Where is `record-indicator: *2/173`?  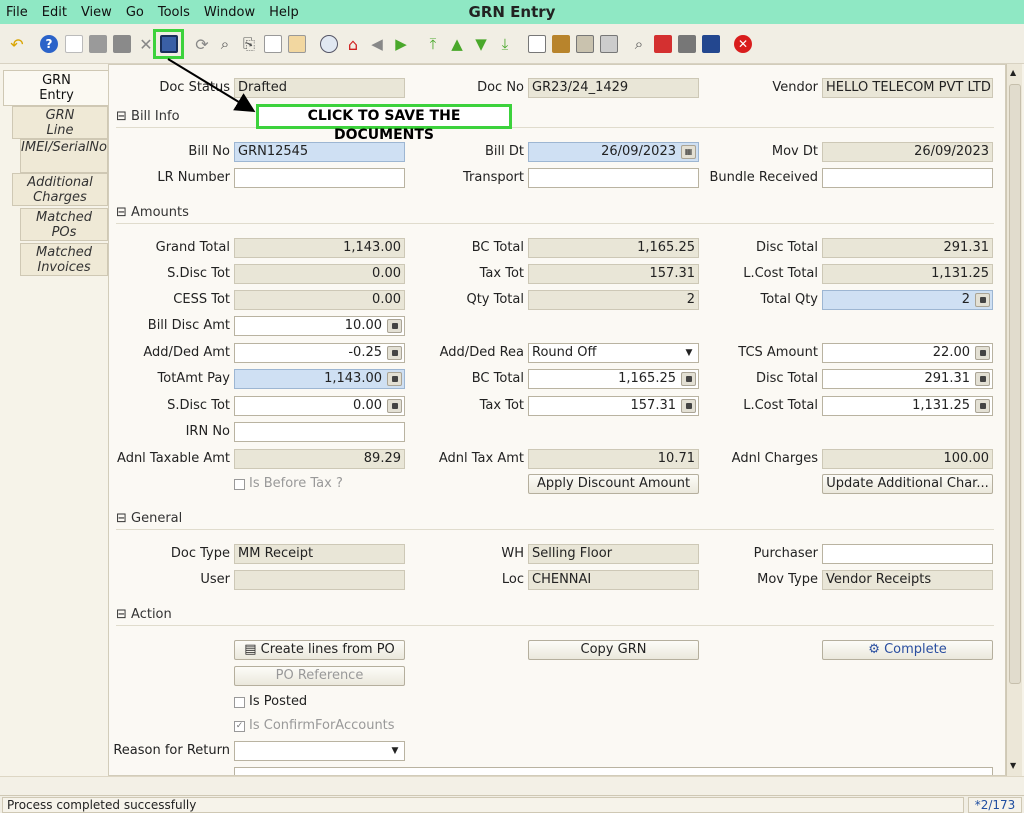
record-indicator: *2/173 is located at coordinates (995, 805).